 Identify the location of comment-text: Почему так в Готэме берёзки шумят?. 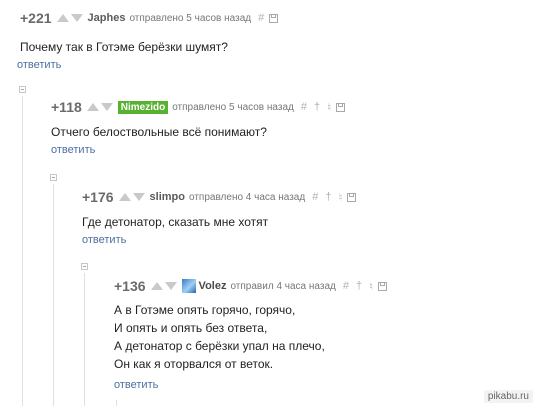
(149, 47).